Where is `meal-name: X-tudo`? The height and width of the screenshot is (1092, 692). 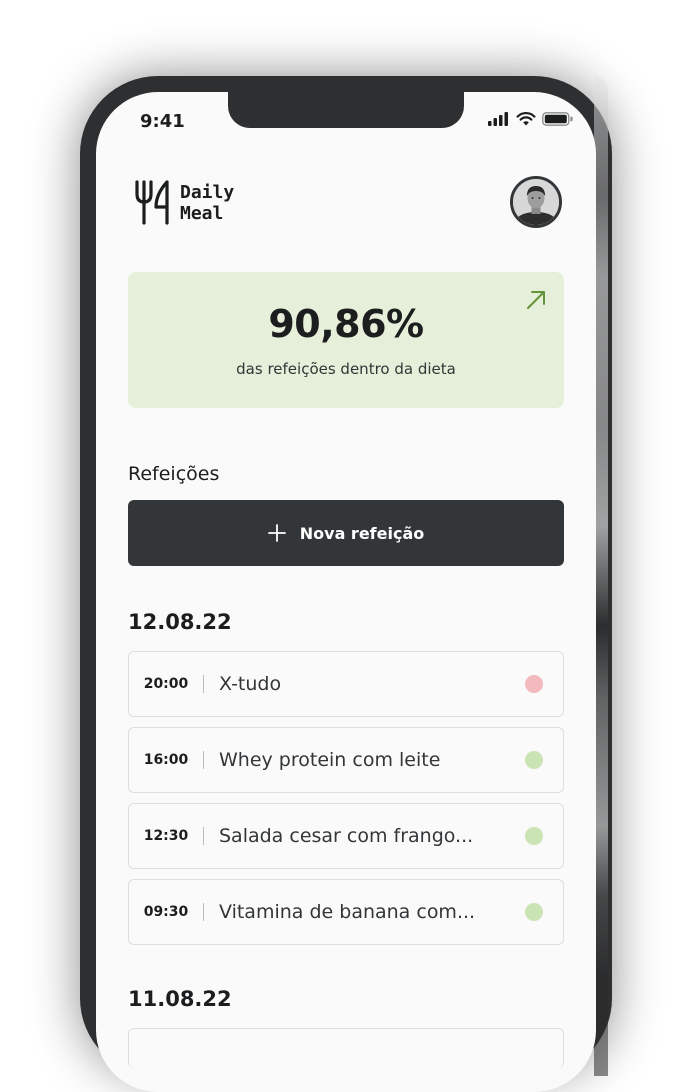
meal-name: X-tudo is located at coordinates (250, 684).